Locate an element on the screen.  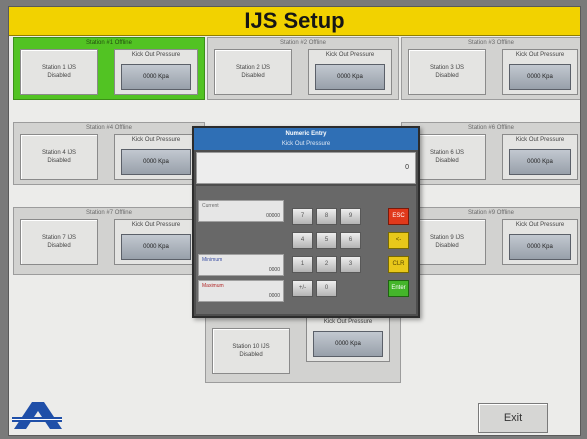
key-9: 9 is located at coordinates (350, 216).